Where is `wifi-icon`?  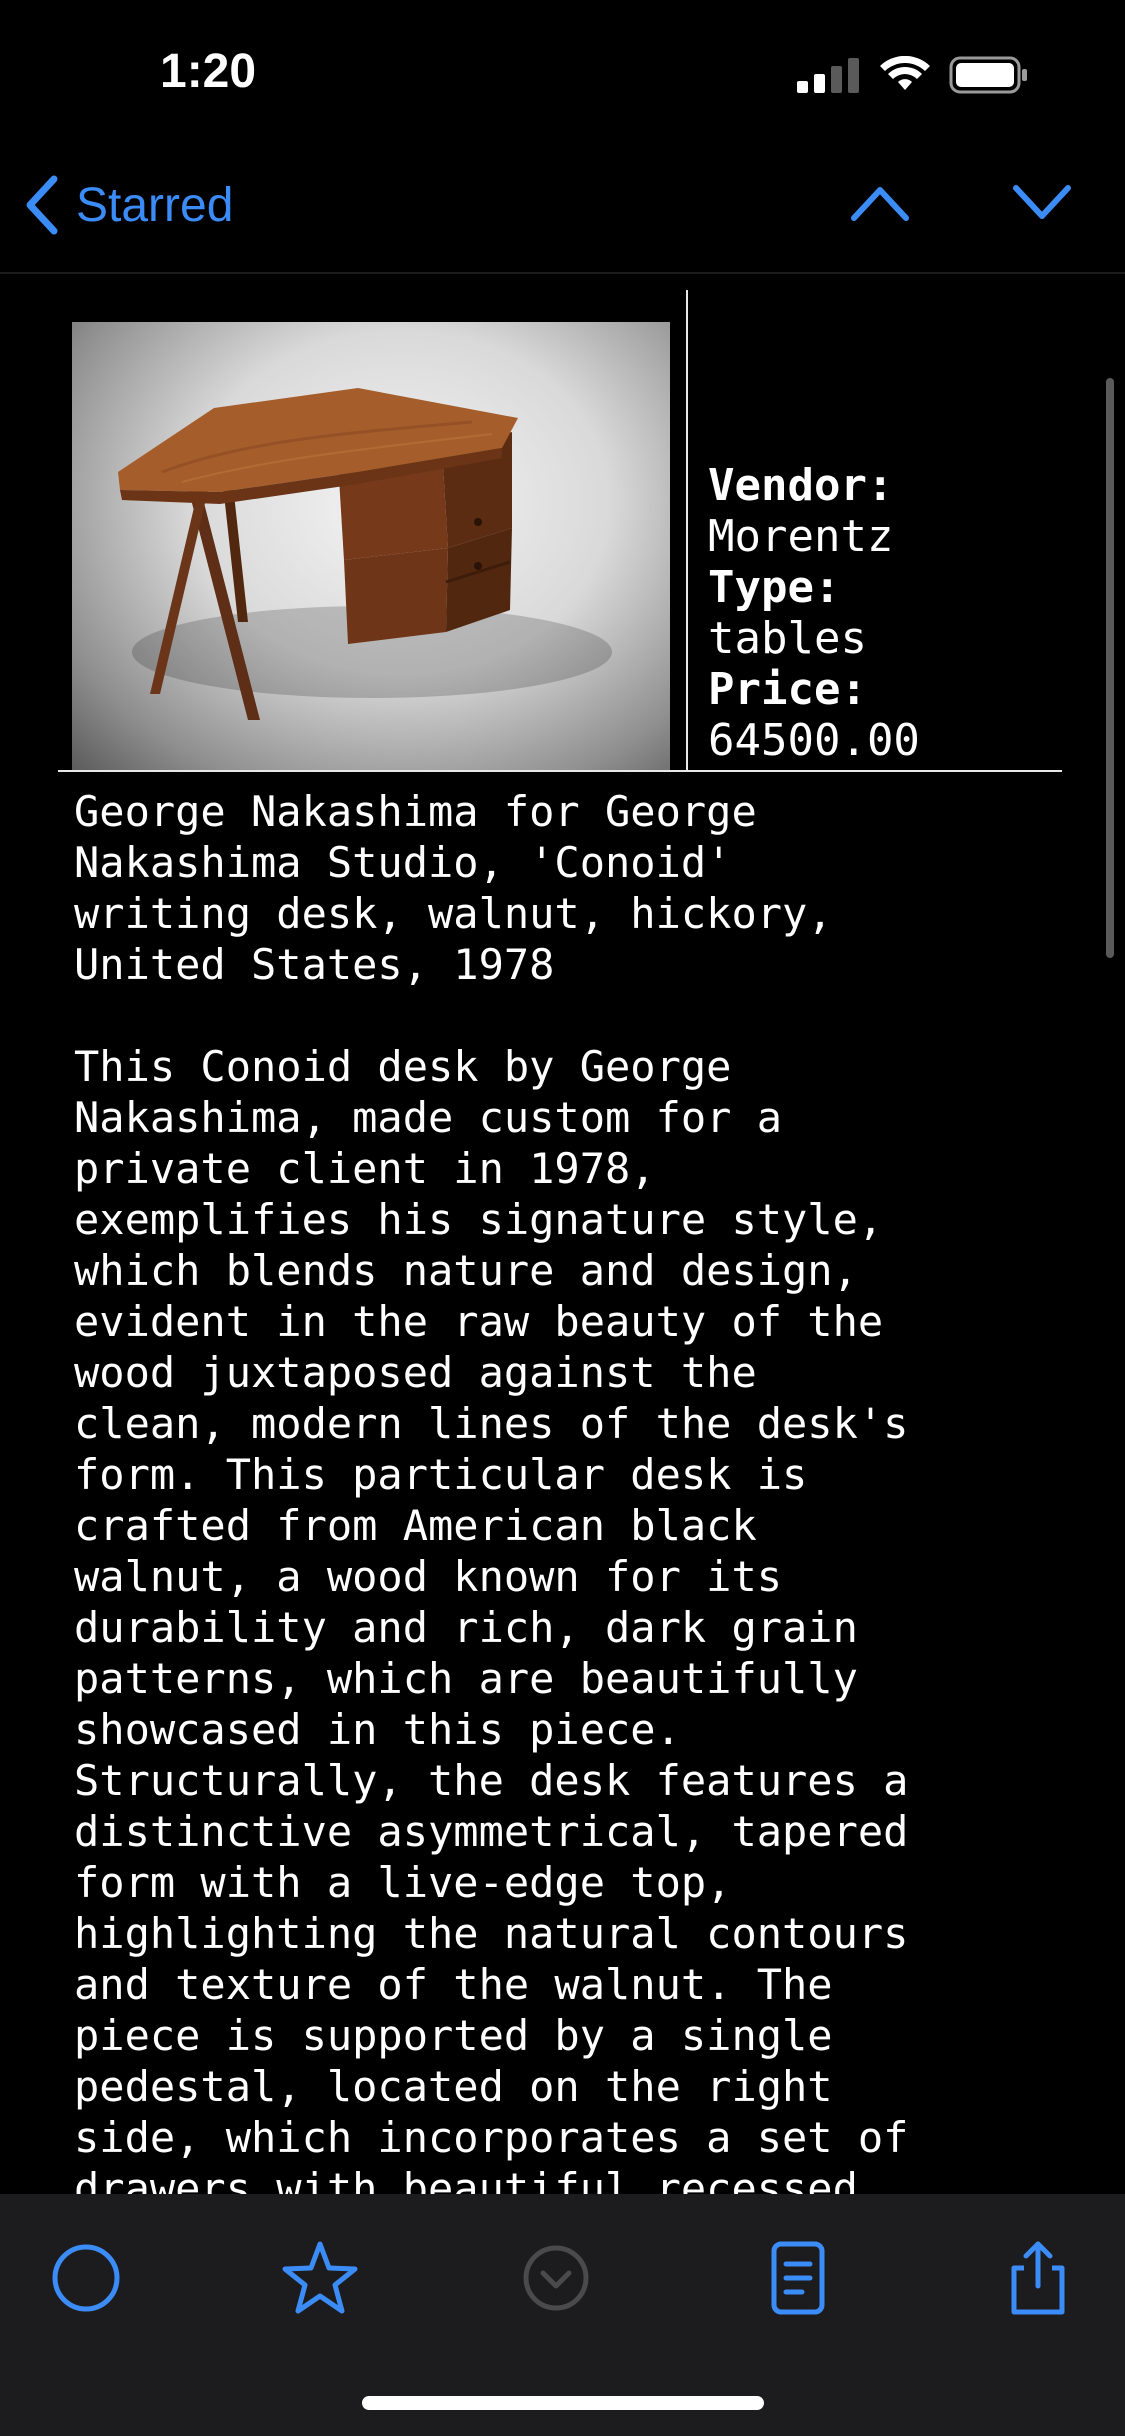 wifi-icon is located at coordinates (905, 73).